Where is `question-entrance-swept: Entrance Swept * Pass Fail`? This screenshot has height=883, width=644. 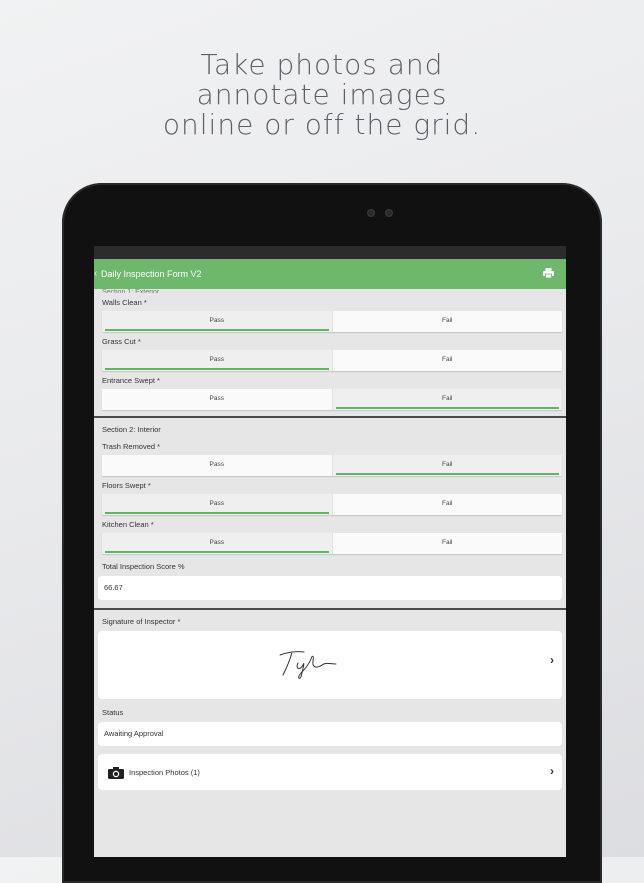
question-entrance-swept: Entrance Swept * Pass Fail is located at coordinates (330, 390).